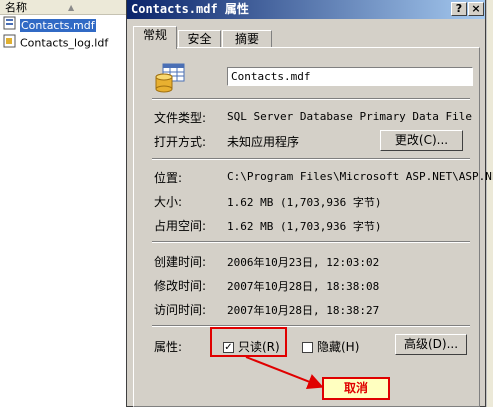 The height and width of the screenshot is (407, 493). Describe the element at coordinates (284, 373) in the screenshot. I see `annotation-arrow-icon` at that location.